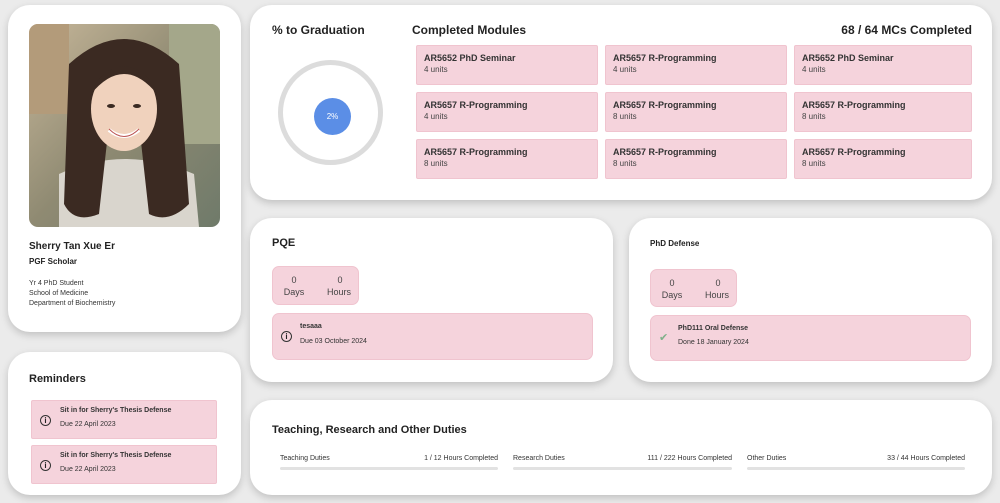  Describe the element at coordinates (305, 458) in the screenshot. I see `duty-label: Teaching Duties` at that location.